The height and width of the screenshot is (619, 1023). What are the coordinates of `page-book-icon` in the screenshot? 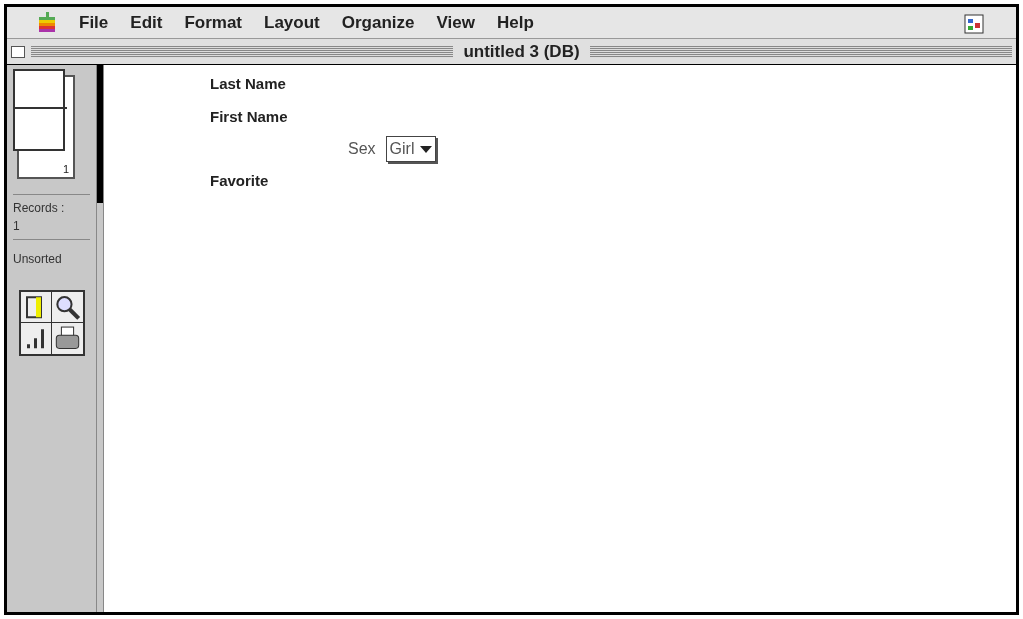 It's located at (45, 124).